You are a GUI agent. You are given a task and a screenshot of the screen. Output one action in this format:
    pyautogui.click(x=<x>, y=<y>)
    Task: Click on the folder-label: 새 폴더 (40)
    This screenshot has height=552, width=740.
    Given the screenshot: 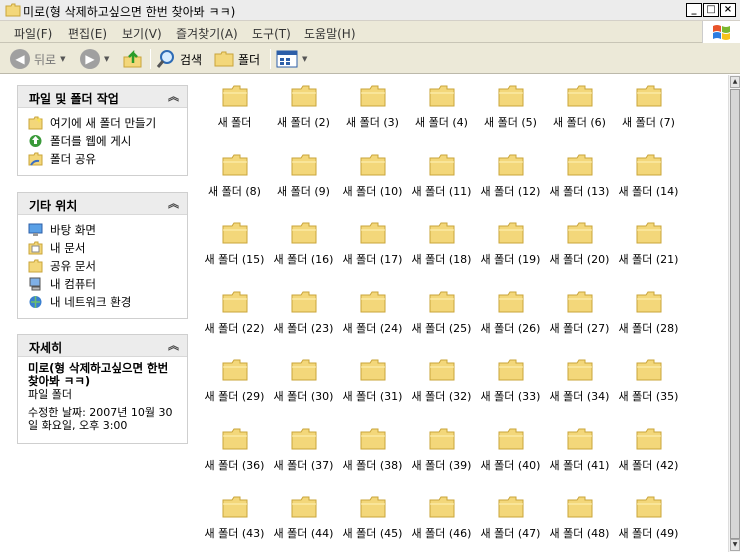 What is the action you would take?
    pyautogui.click(x=510, y=465)
    